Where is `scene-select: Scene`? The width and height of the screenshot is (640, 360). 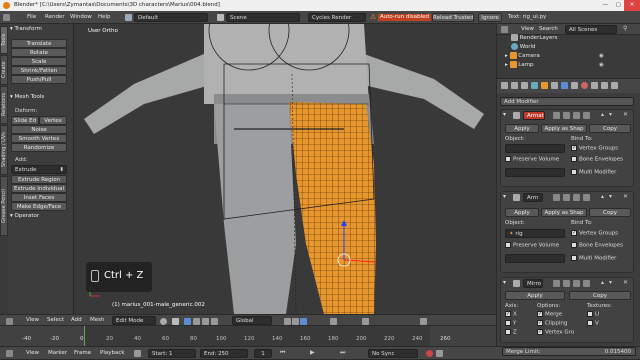
scene-select: Scene is located at coordinates (263, 17).